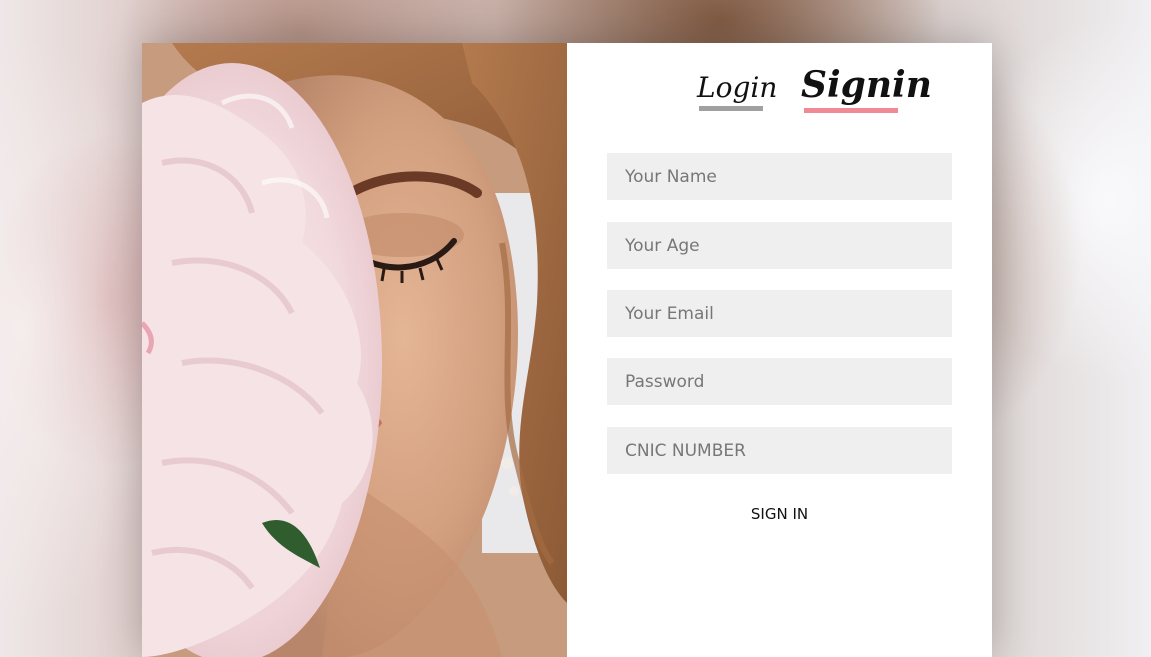  Describe the element at coordinates (737, 87) in the screenshot. I see `tab-login-label: Login` at that location.